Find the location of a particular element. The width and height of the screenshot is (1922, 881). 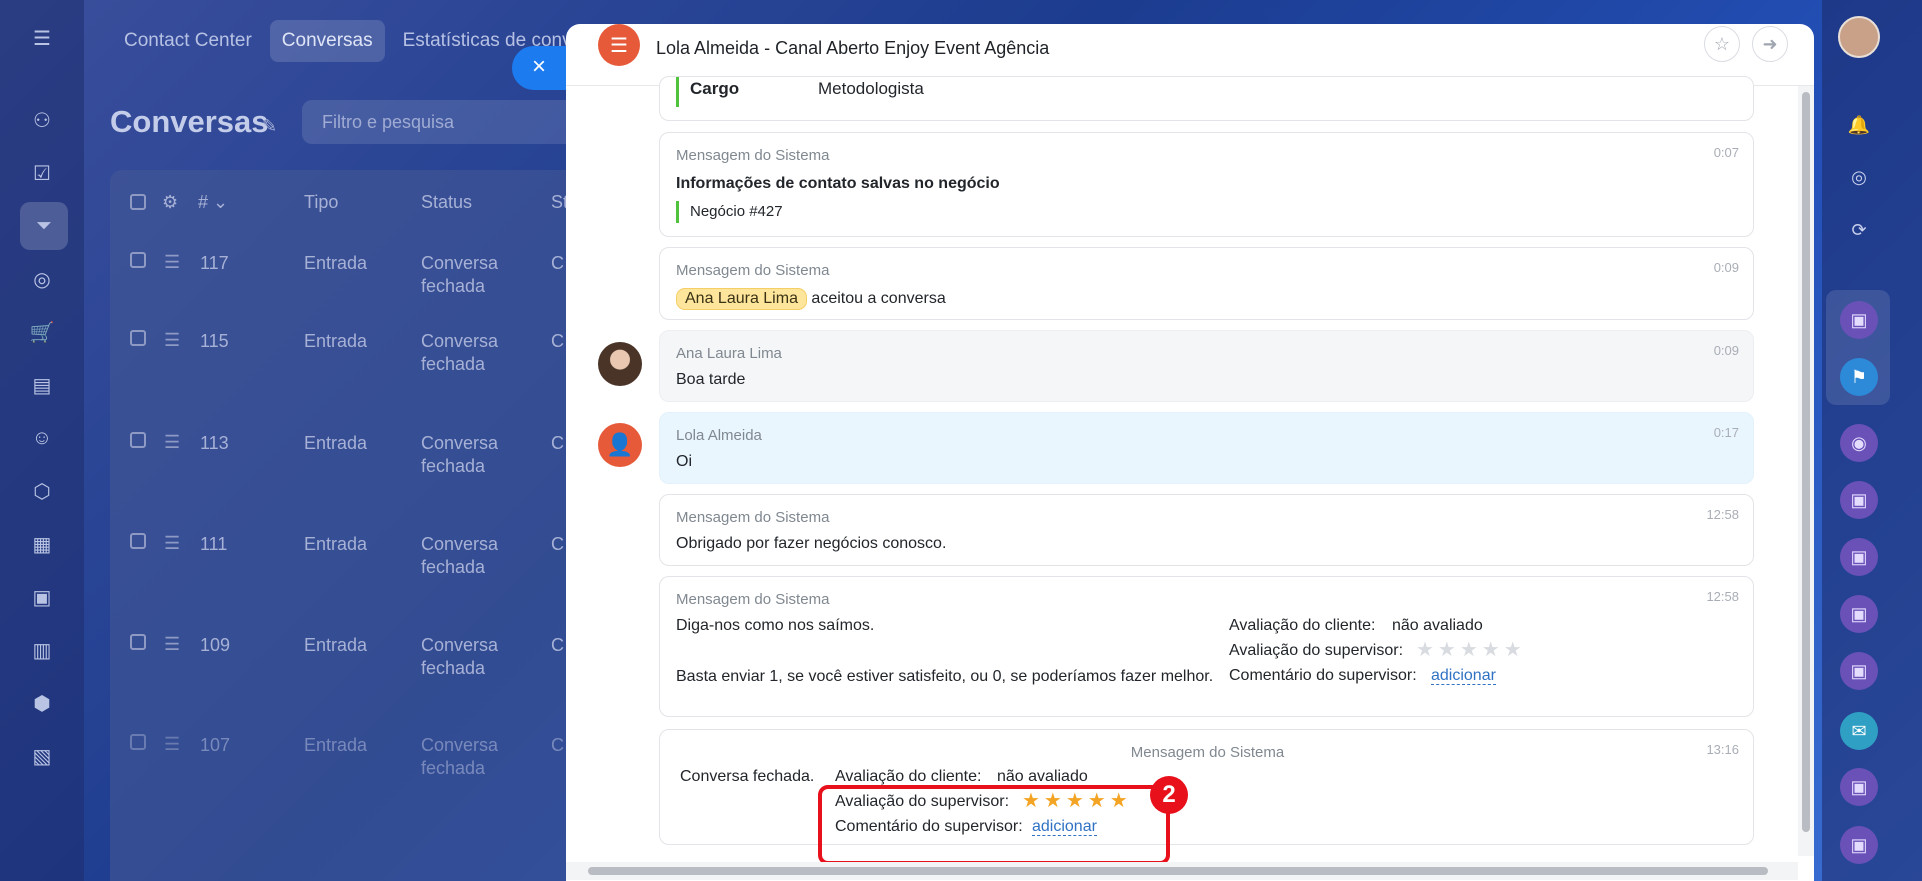

client-rating-label: Avaliação do cliente: is located at coordinates (908, 776).